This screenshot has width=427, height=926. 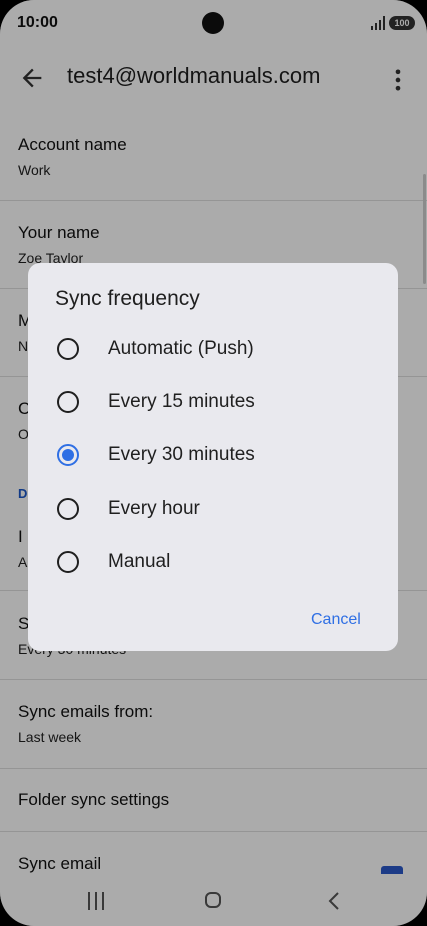 What do you see at coordinates (181, 348) in the screenshot?
I see `option-label: Automatic (Push)` at bounding box center [181, 348].